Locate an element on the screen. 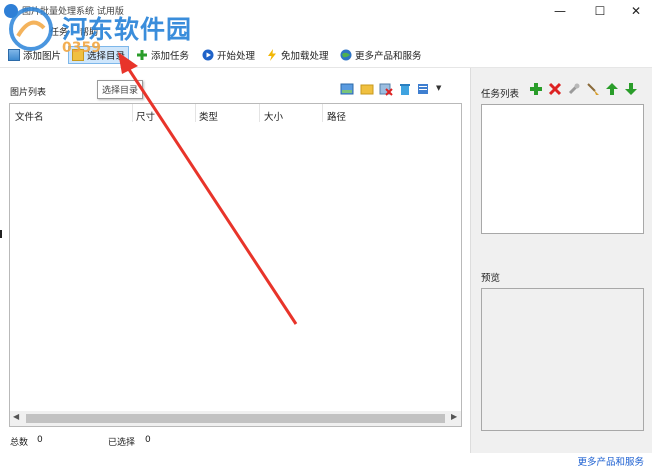  lightning-icon is located at coordinates (272, 55).